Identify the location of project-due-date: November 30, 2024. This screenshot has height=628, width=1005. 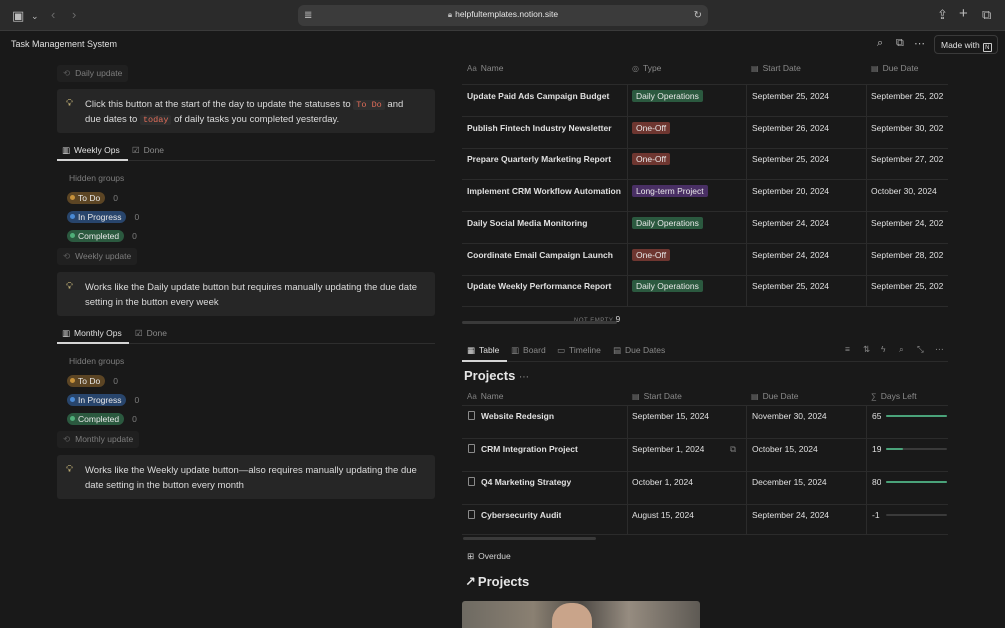
(789, 416).